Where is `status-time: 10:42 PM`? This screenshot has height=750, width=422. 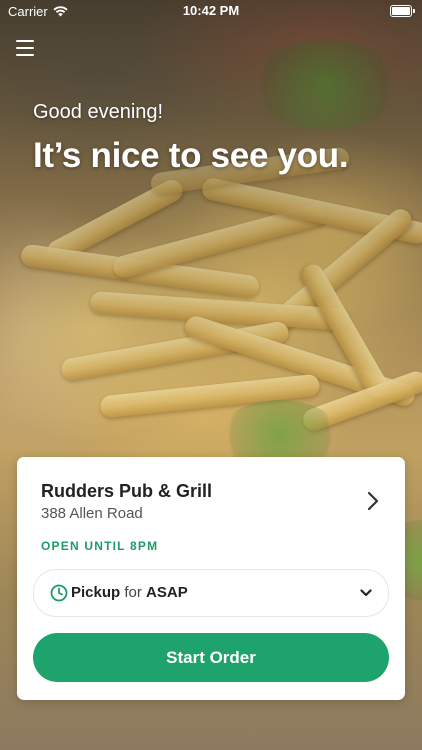 status-time: 10:42 PM is located at coordinates (211, 10).